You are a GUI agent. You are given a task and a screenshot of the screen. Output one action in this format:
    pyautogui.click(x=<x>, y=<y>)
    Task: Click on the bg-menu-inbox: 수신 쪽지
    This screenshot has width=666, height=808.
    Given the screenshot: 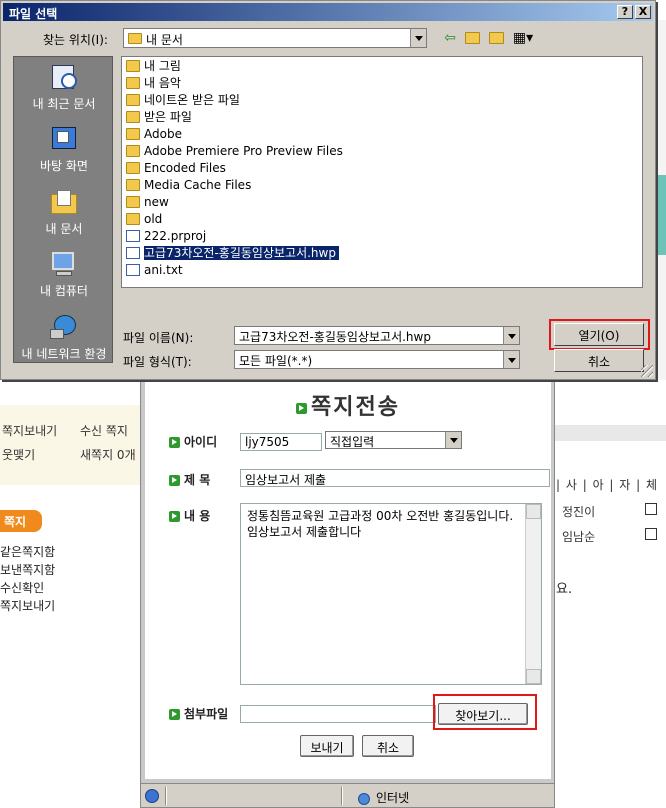 What is the action you would take?
    pyautogui.click(x=104, y=430)
    